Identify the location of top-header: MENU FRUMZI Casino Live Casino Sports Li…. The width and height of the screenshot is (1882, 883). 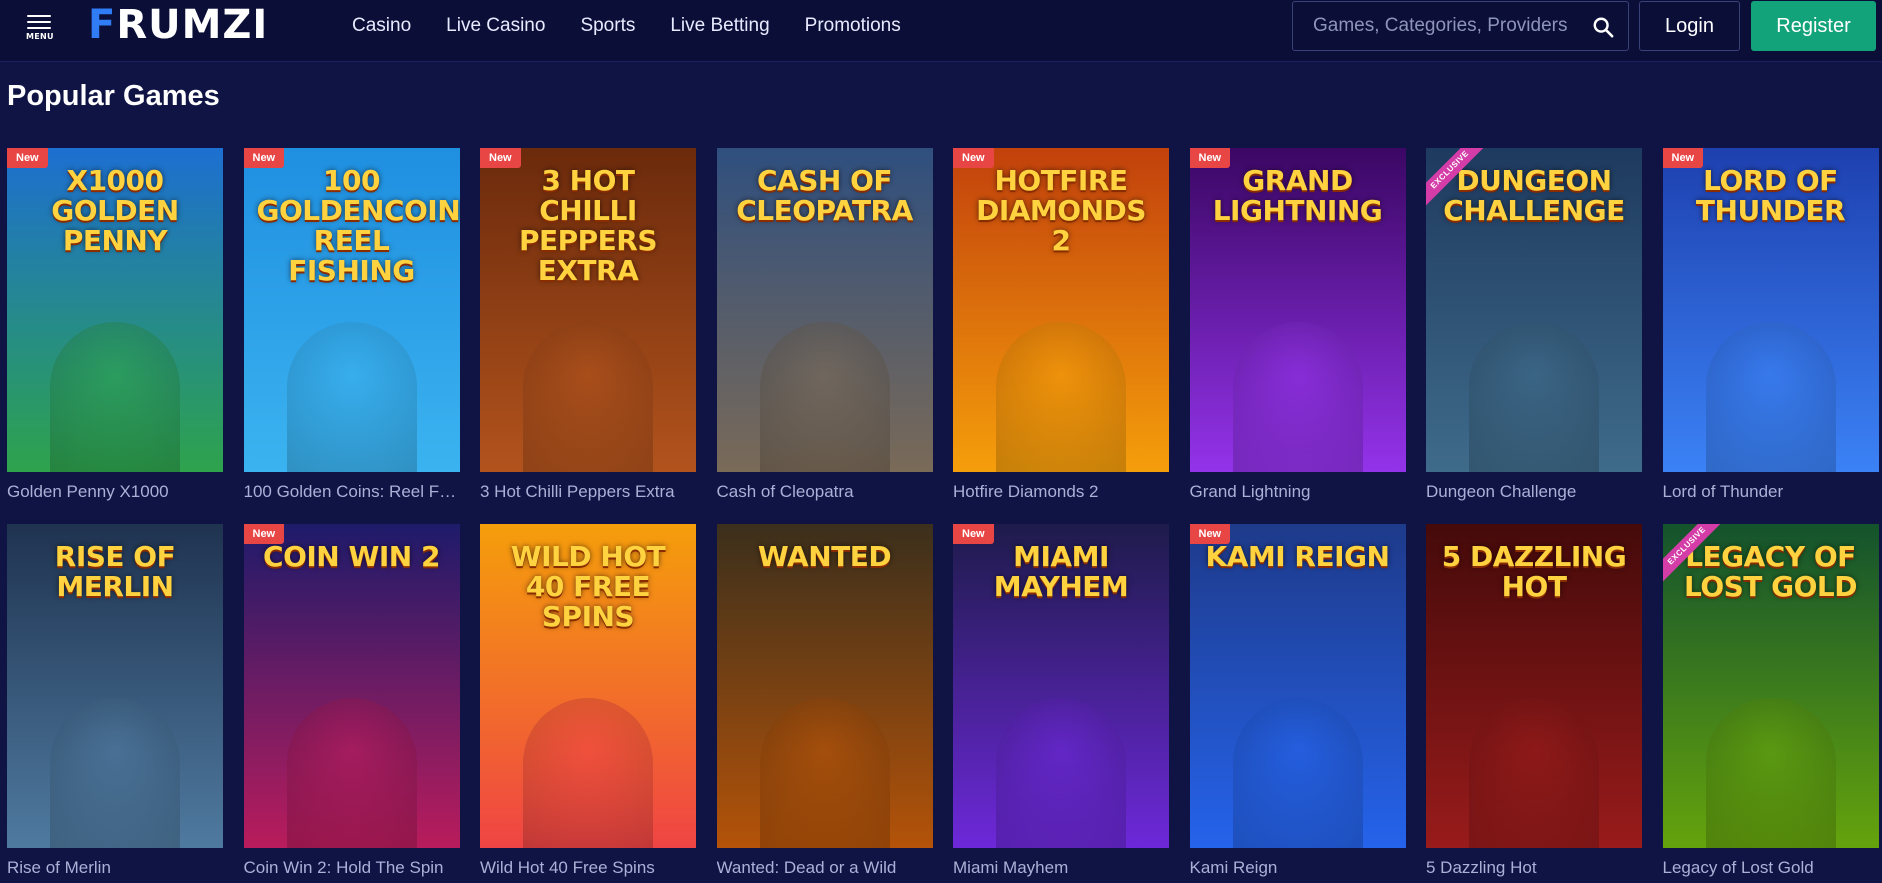
(941, 31).